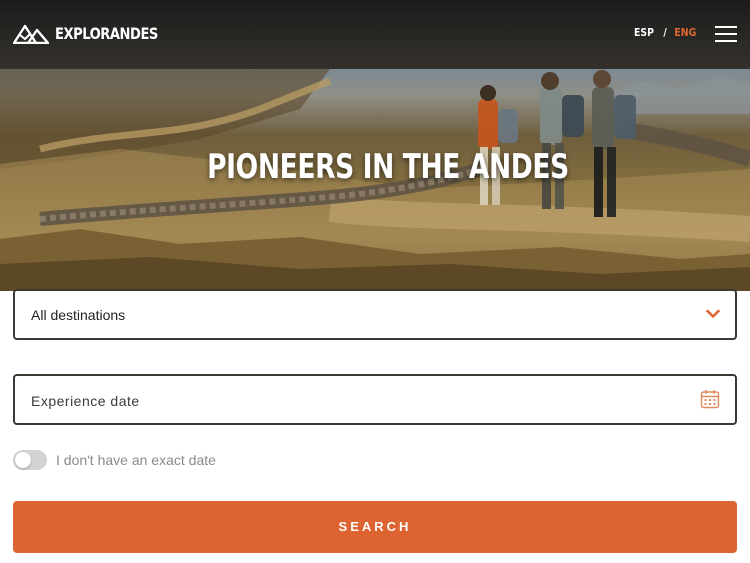  What do you see at coordinates (644, 32) in the screenshot?
I see `lang-esp-link: ESP` at bounding box center [644, 32].